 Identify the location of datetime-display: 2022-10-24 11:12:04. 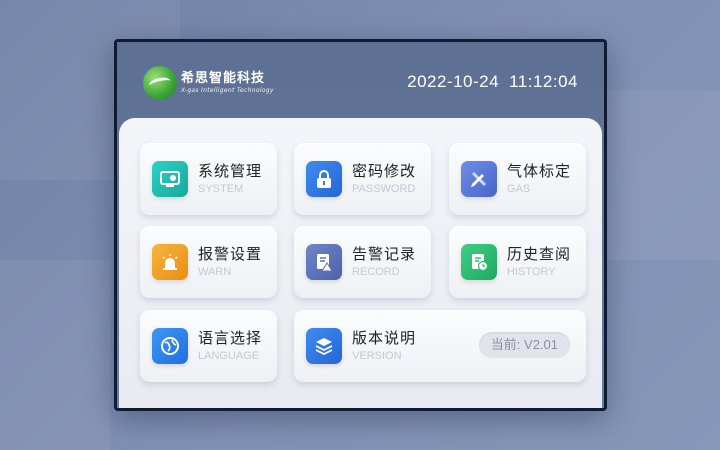
(492, 82).